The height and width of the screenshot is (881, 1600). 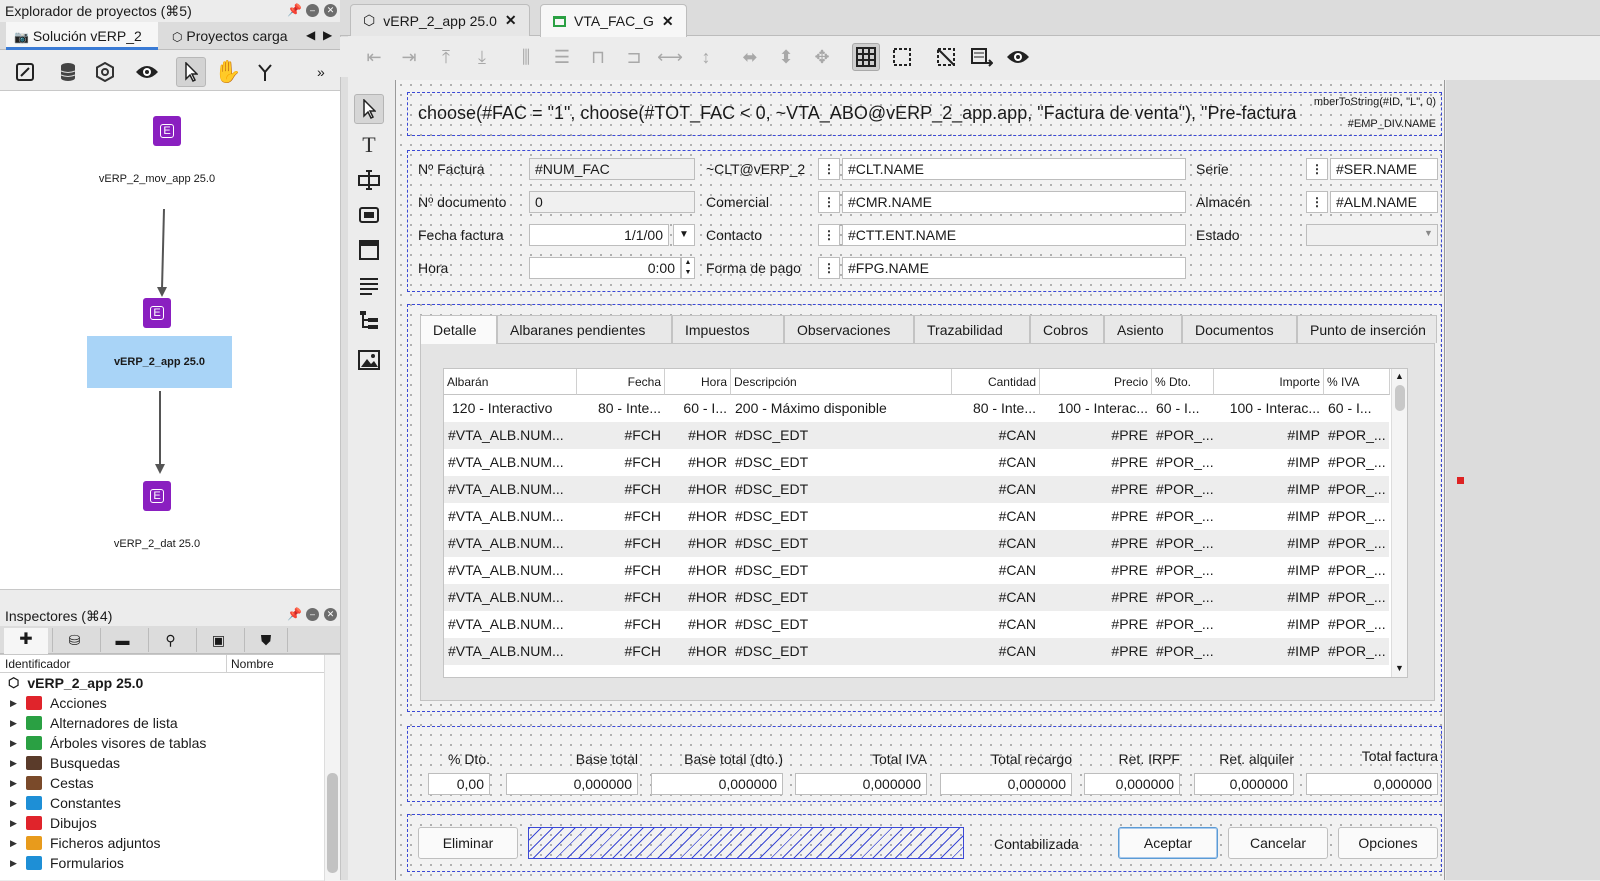 What do you see at coordinates (369, 250) in the screenshot?
I see `panel-tool-icon` at bounding box center [369, 250].